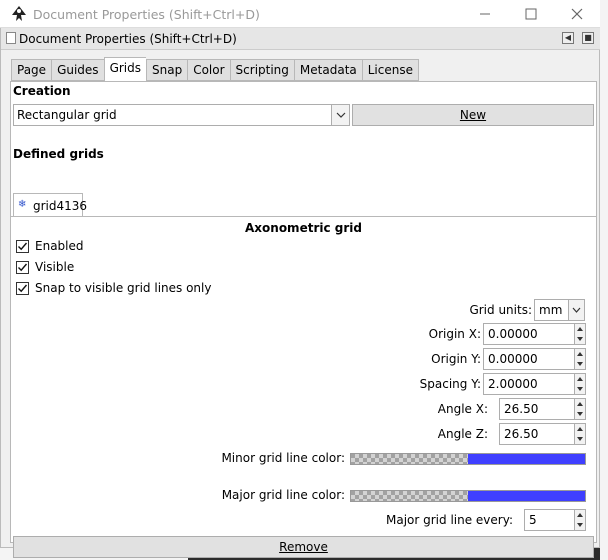  Describe the element at coordinates (588, 38) in the screenshot. I see `dock-close-button: ■` at that location.